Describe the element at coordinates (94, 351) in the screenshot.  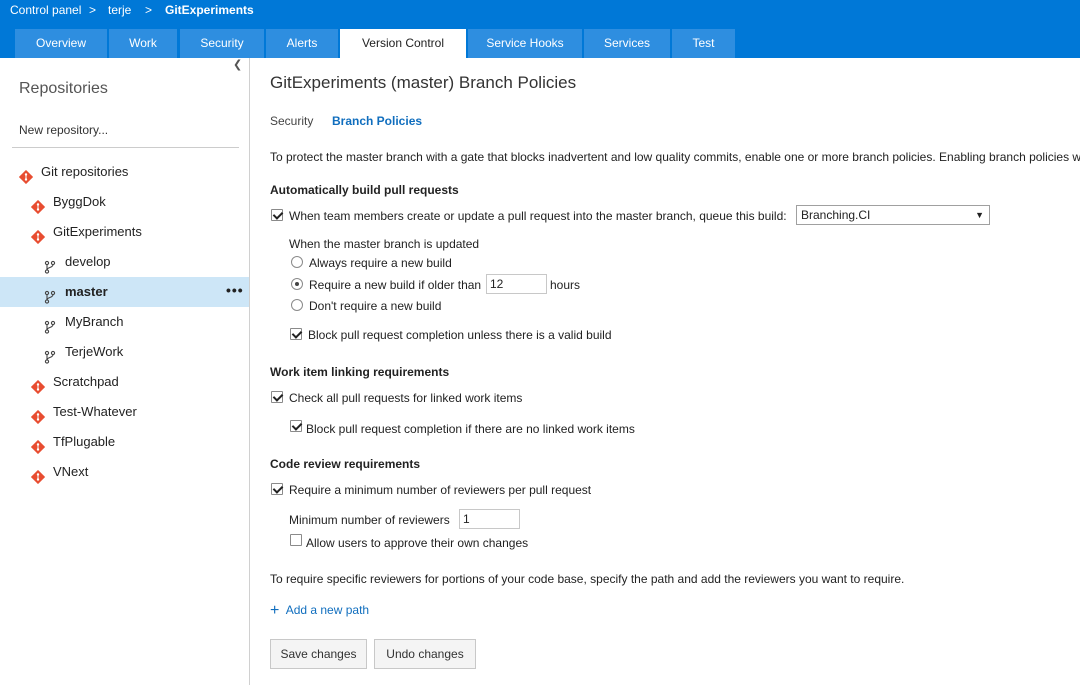
I see `tree-item-label: TerjeWork` at that location.